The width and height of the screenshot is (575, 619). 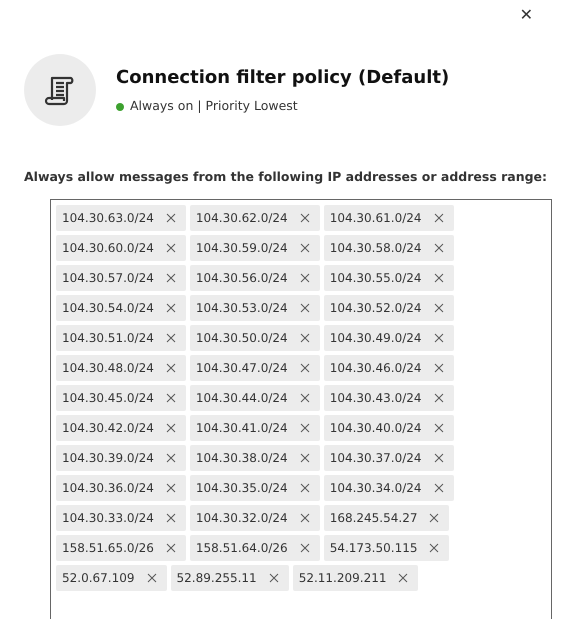 I want to click on ip-tag-text: 104.30.58.0/24, so click(x=376, y=248).